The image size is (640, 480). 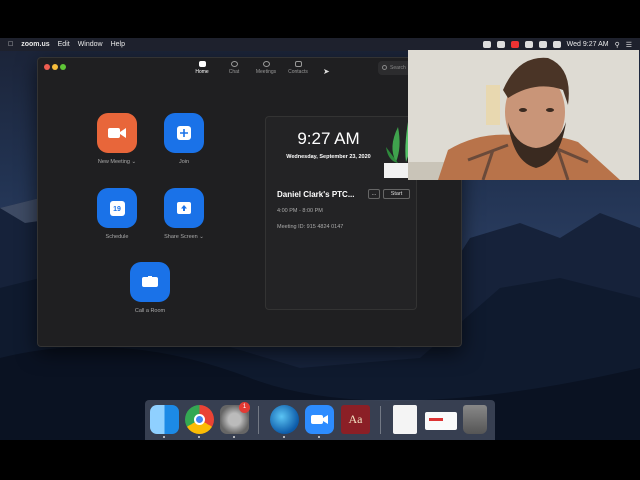 What do you see at coordinates (617, 45) in the screenshot?
I see `spotlight-icon: ⚲` at bounding box center [617, 45].